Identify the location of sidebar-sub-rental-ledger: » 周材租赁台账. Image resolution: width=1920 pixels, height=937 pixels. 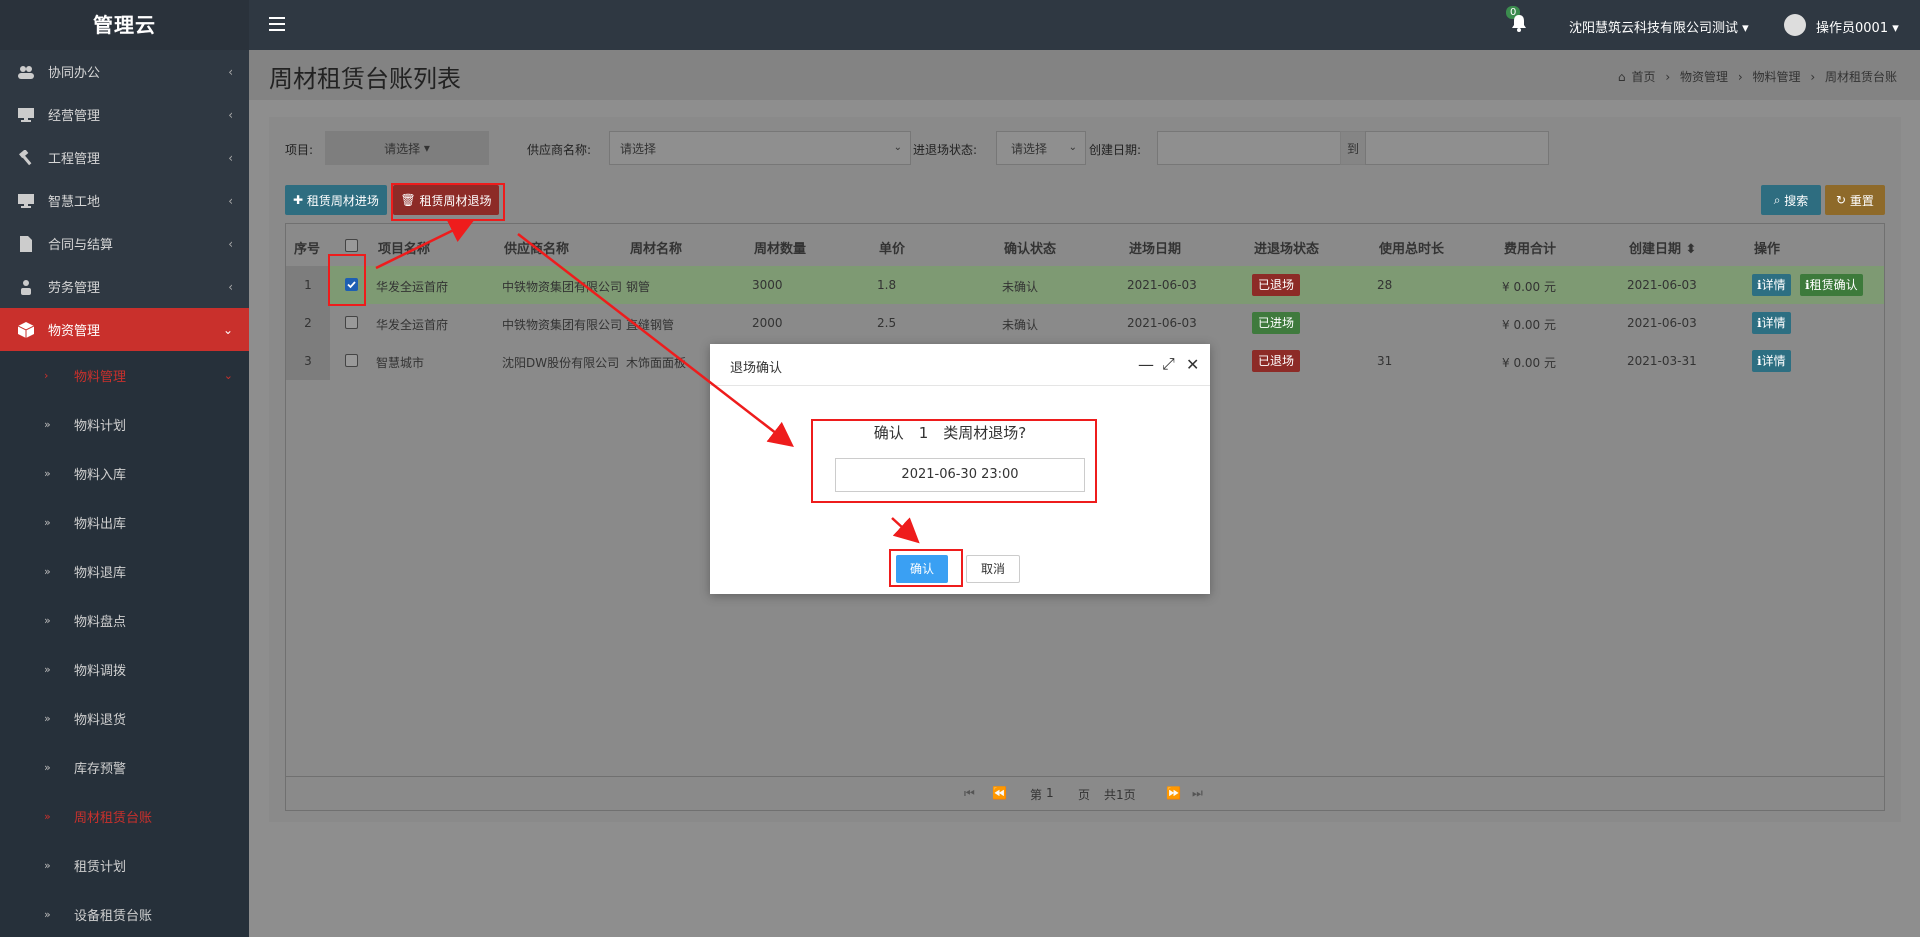
(124, 816).